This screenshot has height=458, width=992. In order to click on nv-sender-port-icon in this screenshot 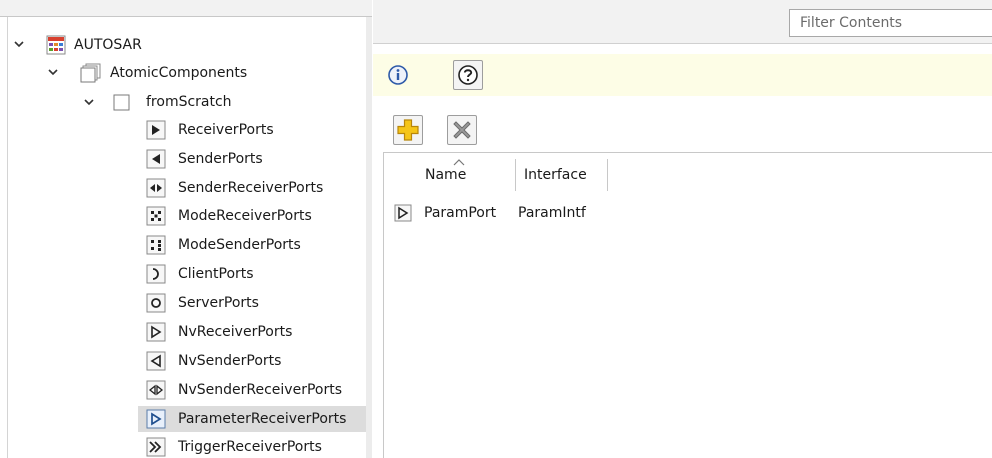, I will do `click(156, 361)`.